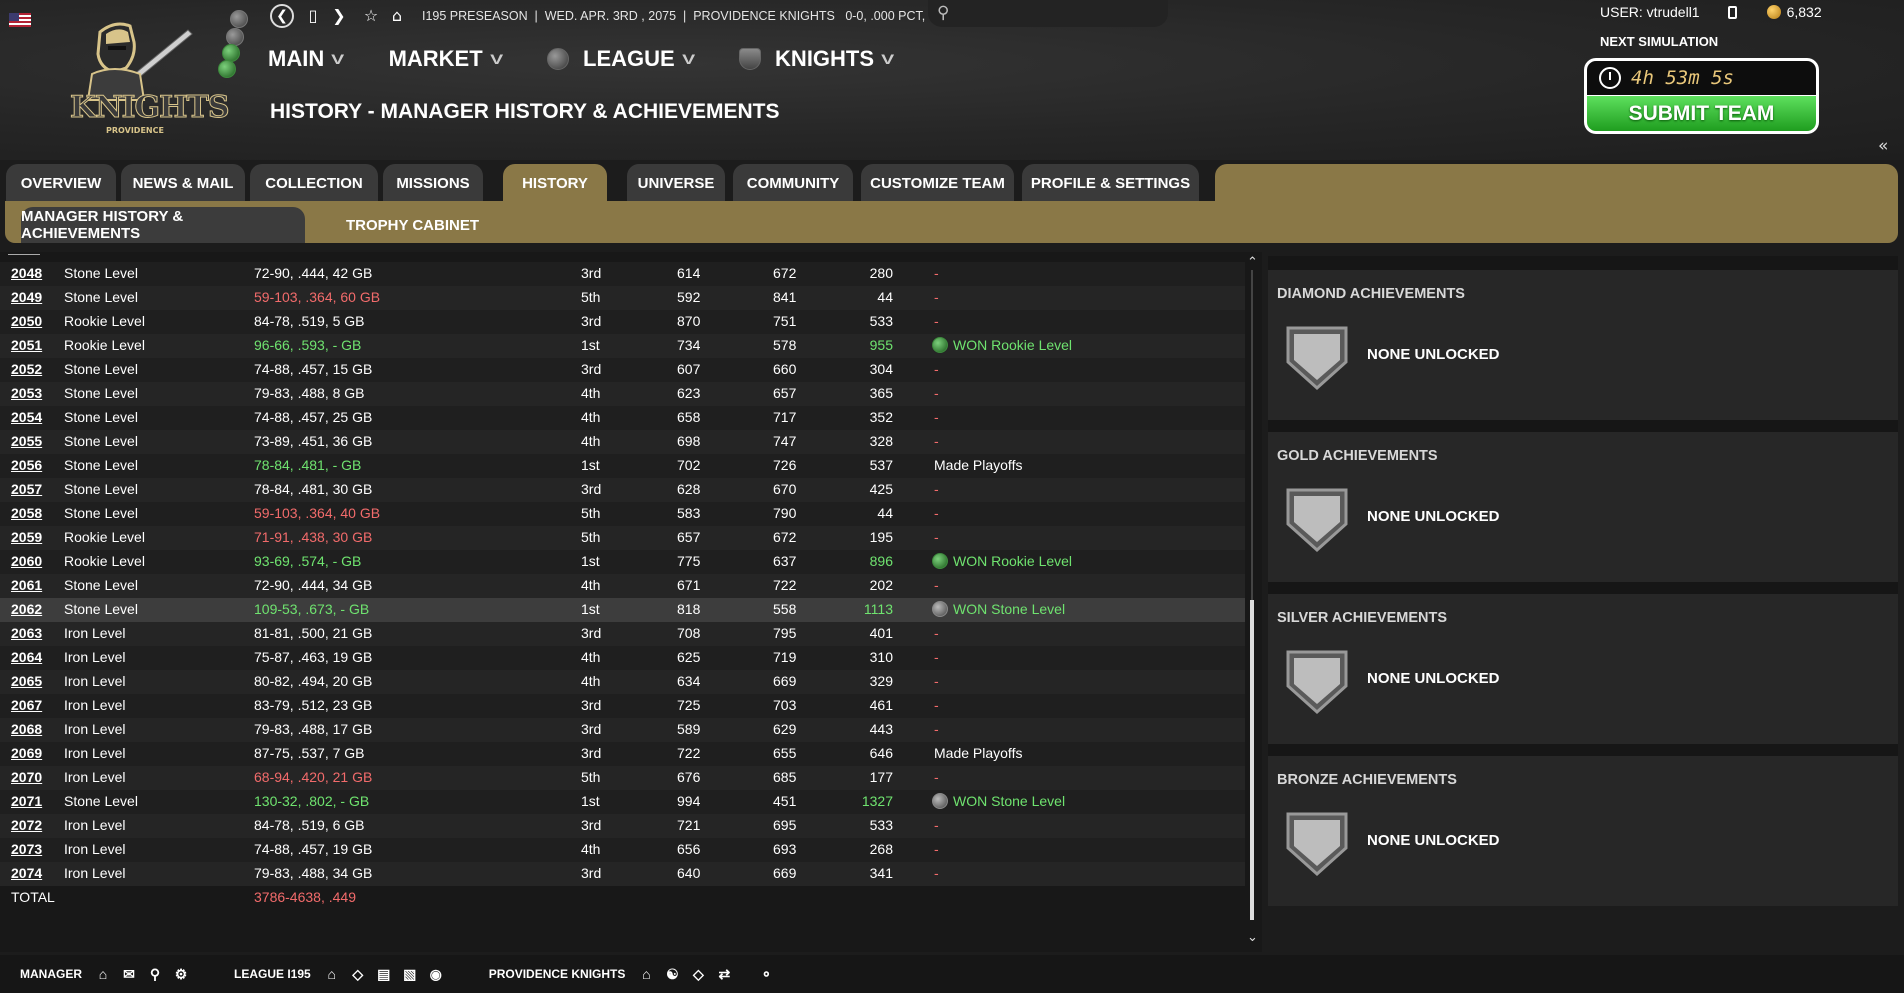 The height and width of the screenshot is (993, 1904). What do you see at coordinates (26, 657) in the screenshot?
I see `season-year-link: 2064` at bounding box center [26, 657].